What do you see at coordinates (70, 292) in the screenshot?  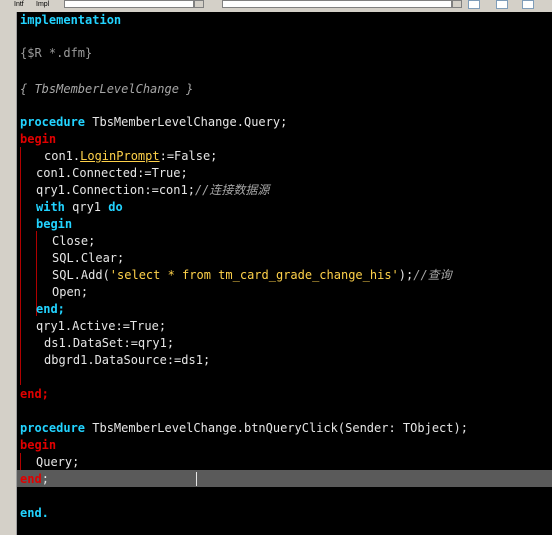 I see `code-line: Open;` at bounding box center [70, 292].